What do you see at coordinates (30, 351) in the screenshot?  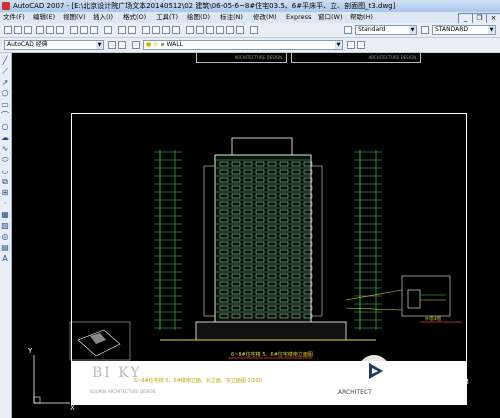 I see `ucs-y-label: Y` at bounding box center [30, 351].